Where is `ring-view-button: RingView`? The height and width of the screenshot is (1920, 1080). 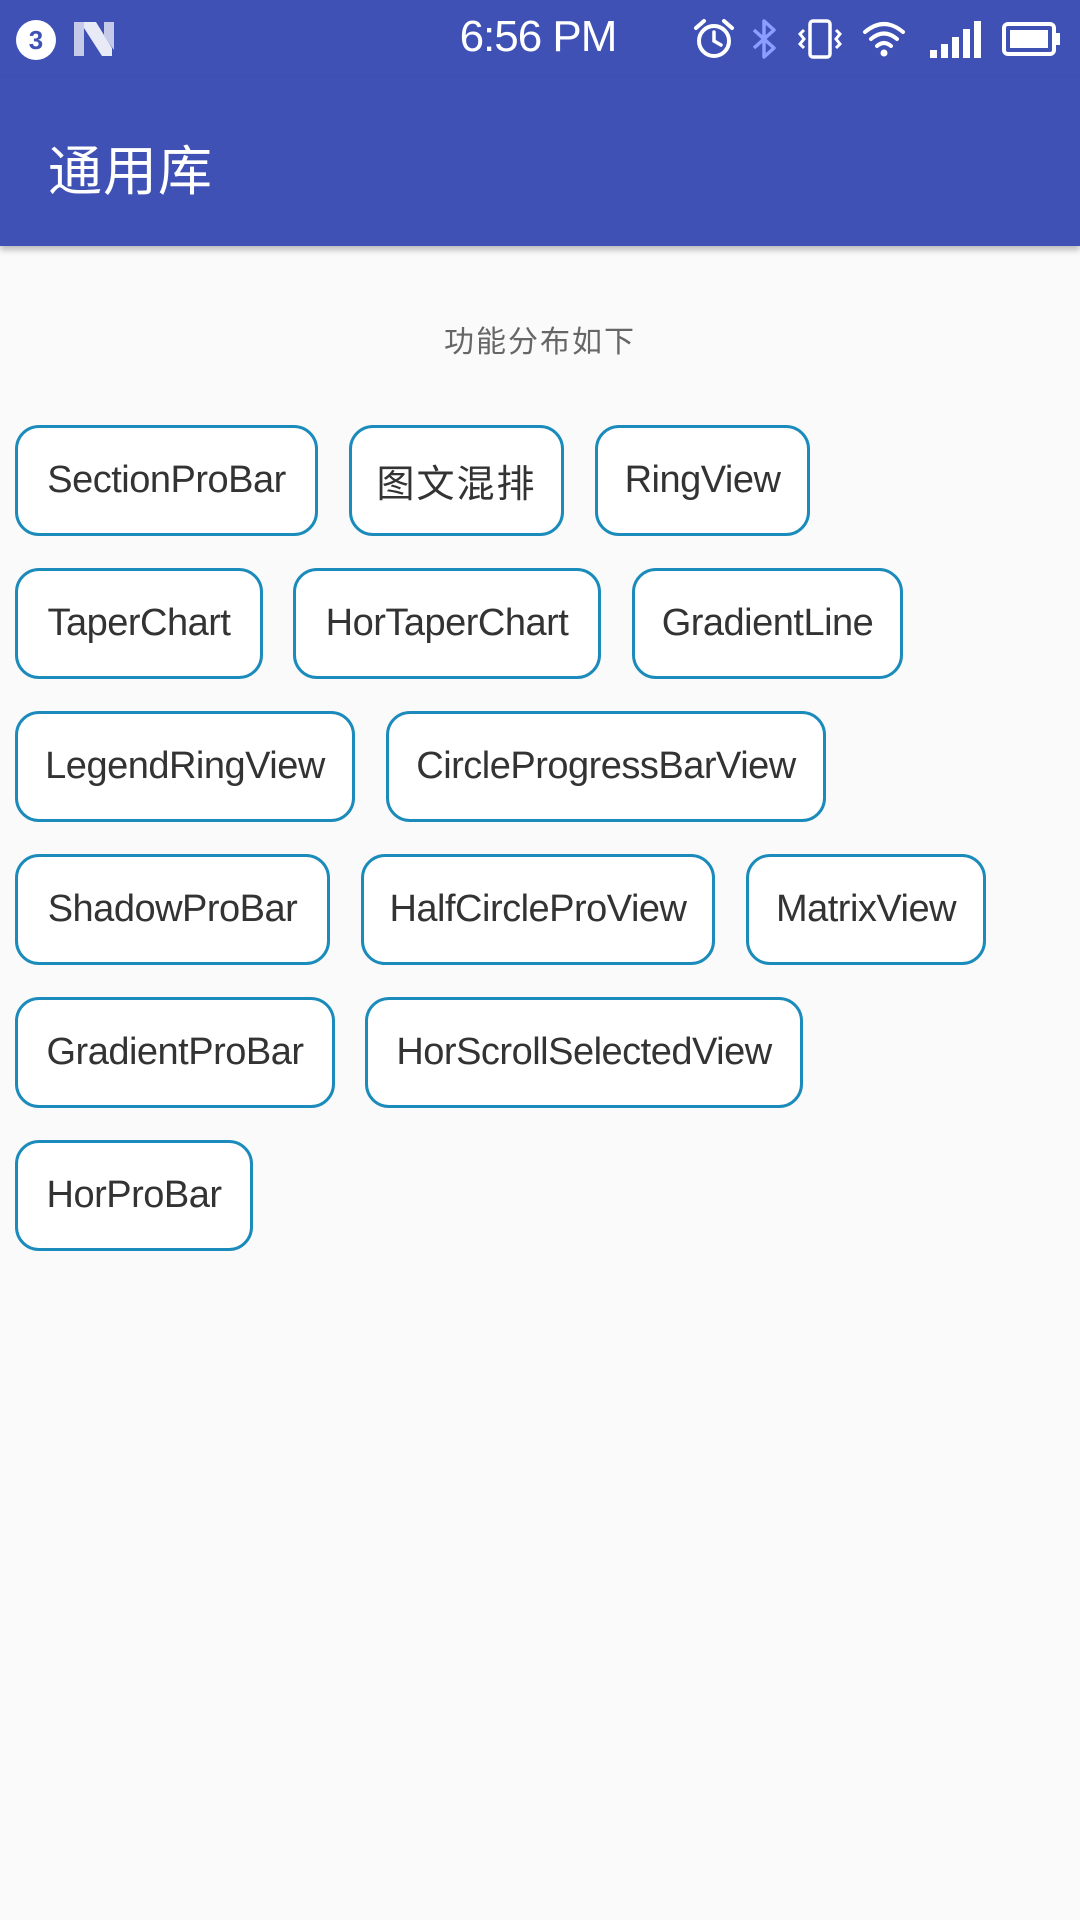
ring-view-button: RingView is located at coordinates (702, 480).